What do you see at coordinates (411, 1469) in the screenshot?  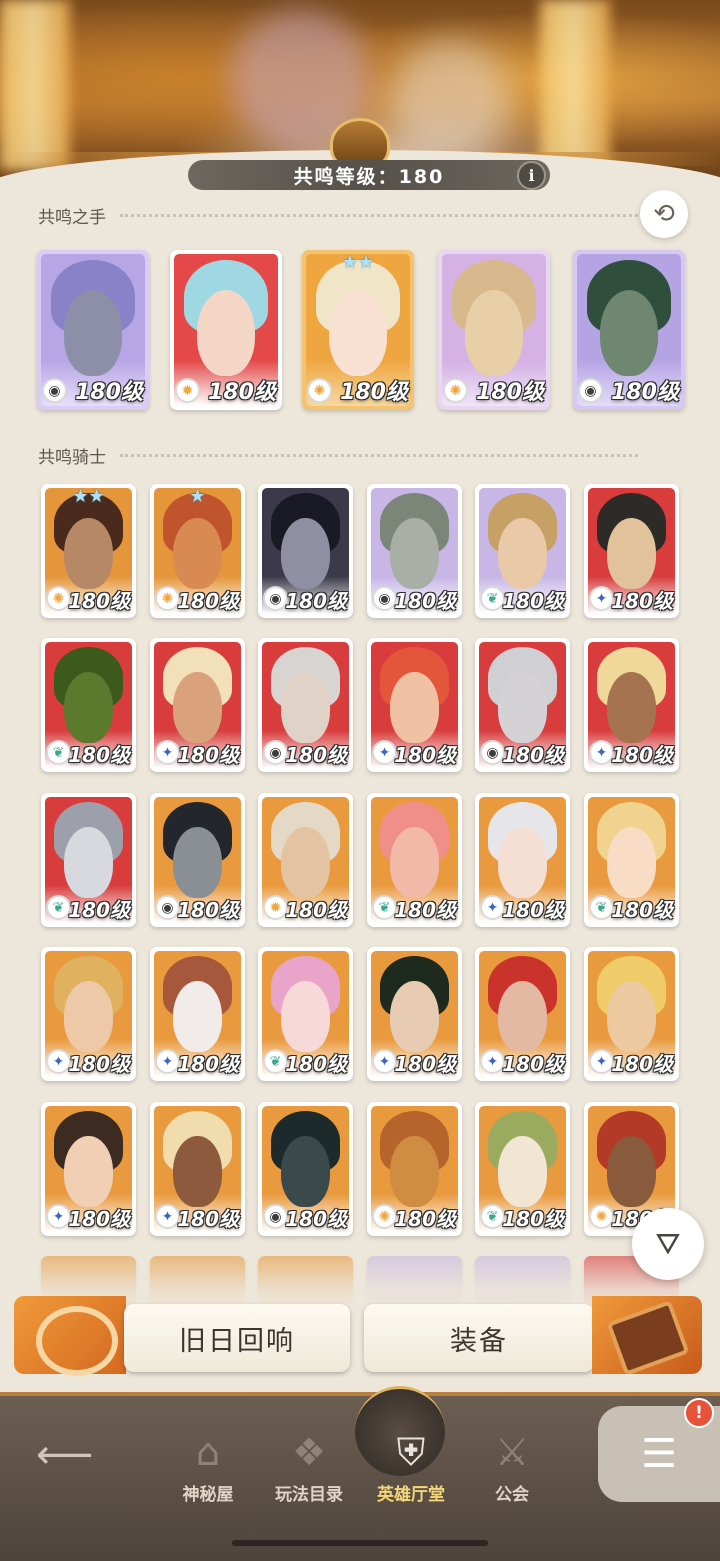 I see `nav-hero-hall: ⛨ 英雄厅堂` at bounding box center [411, 1469].